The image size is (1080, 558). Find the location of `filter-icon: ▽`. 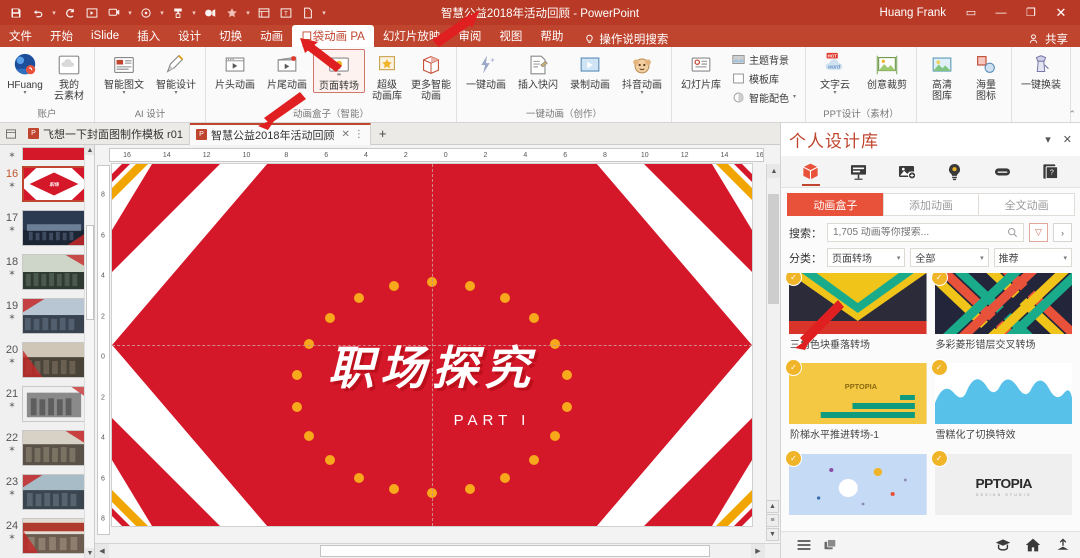

filter-icon: ▽ is located at coordinates (1038, 232).